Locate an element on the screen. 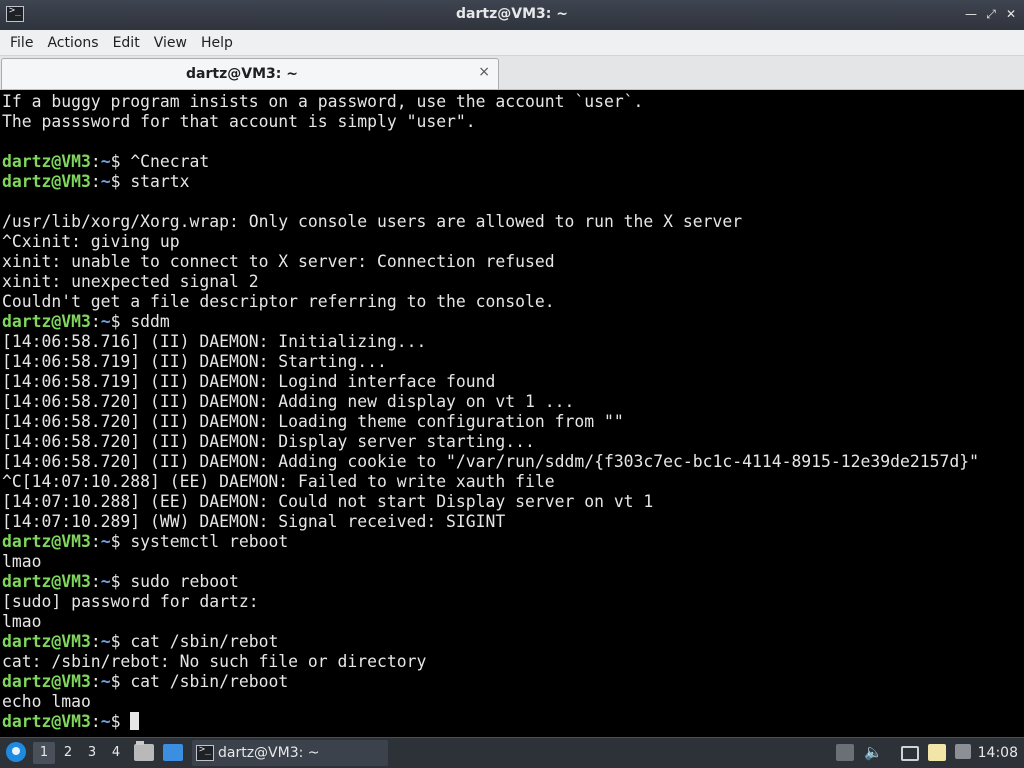 Image resolution: width=1024 pixels, height=768 pixels. terminal-prompt-line: dartz@VM3:~$ sudo reboot is located at coordinates (512, 582).